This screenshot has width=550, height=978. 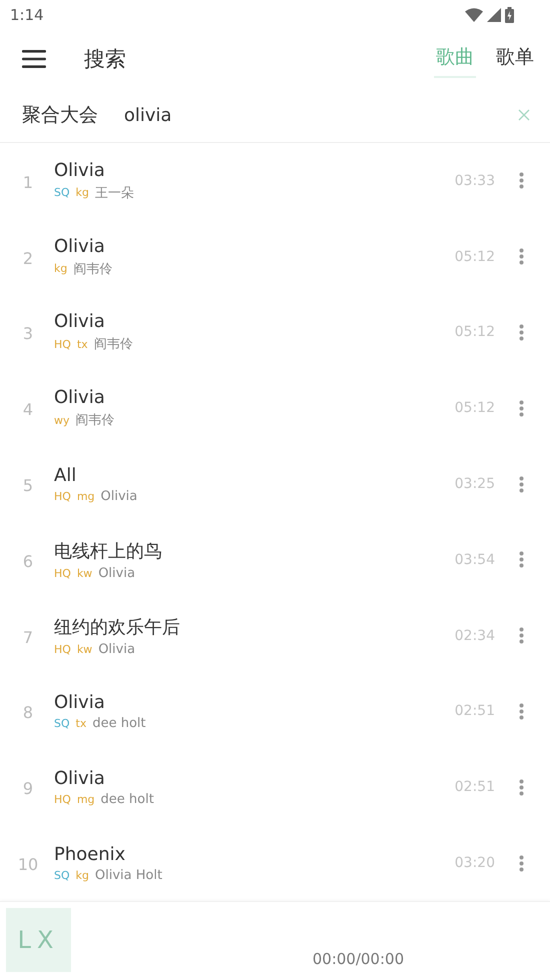 What do you see at coordinates (28, 258) in the screenshot?
I see `song-index: 2` at bounding box center [28, 258].